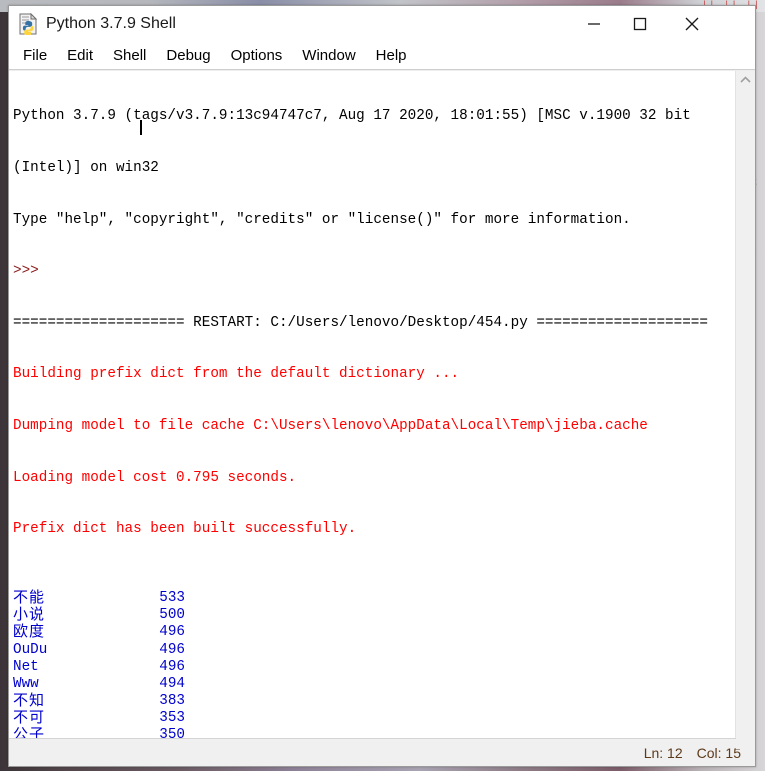 This screenshot has height=771, width=765. I want to click on word-frequency-row: Www 494, so click(374, 684).